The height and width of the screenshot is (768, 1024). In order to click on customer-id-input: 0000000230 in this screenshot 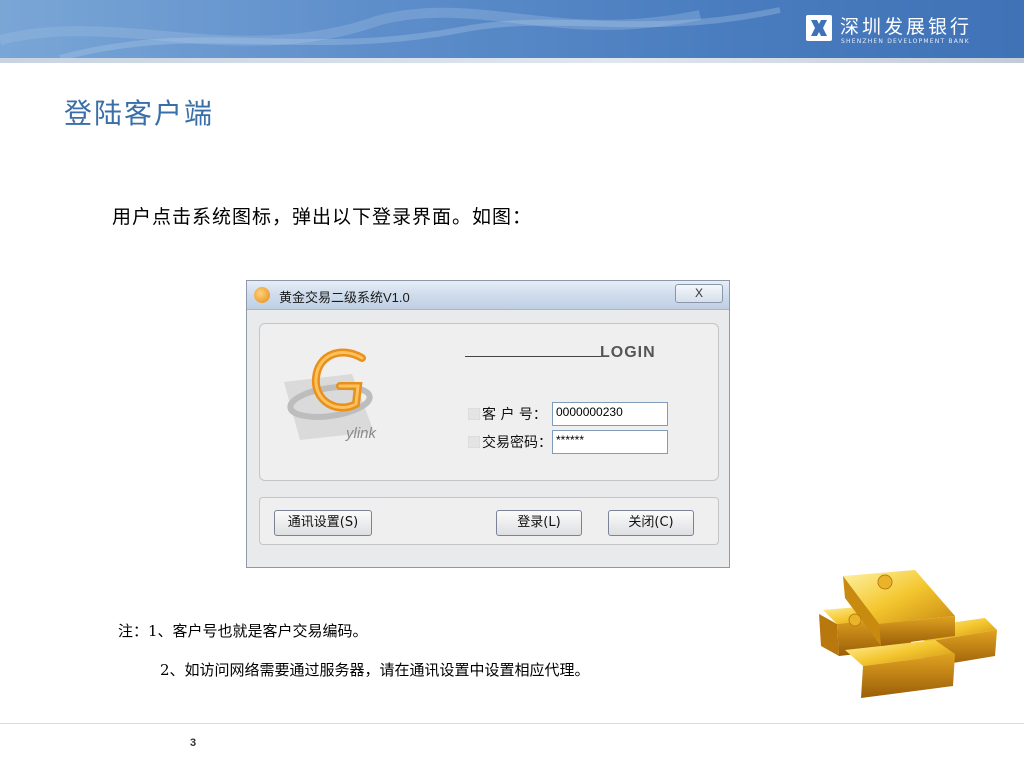, I will do `click(610, 414)`.